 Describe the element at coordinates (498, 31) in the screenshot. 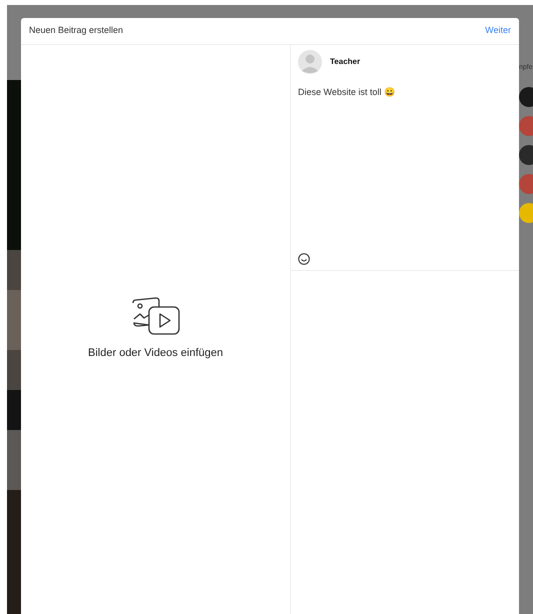

I see `next-button: Weiter` at that location.